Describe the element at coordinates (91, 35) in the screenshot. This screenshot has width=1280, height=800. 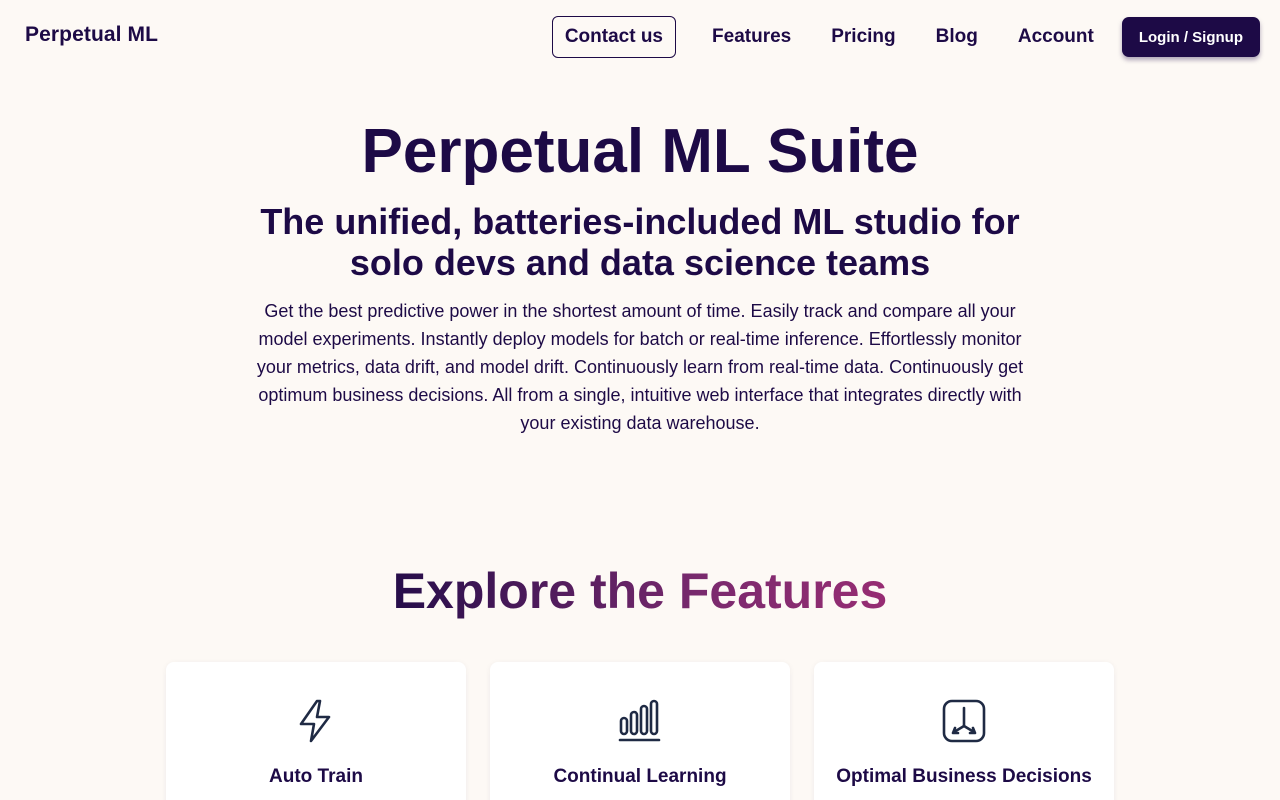
I see `brand-logo-text: Perpetual ML` at that location.